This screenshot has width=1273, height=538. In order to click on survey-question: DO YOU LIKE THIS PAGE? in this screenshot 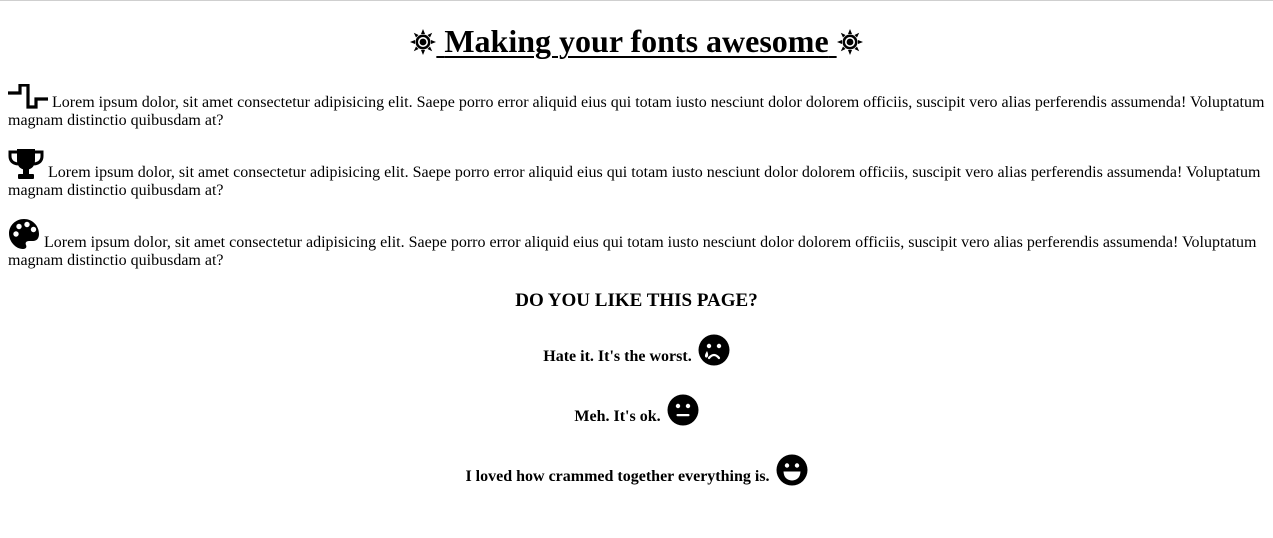, I will do `click(636, 300)`.